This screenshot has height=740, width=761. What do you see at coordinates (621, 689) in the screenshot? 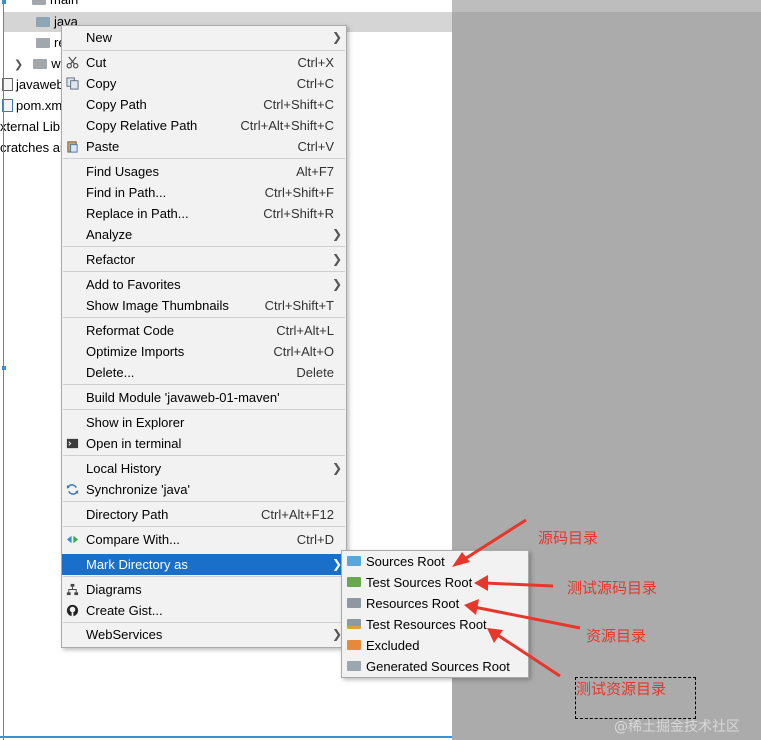
I see `annotation-test-resources-label: 测试资源目录` at bounding box center [621, 689].